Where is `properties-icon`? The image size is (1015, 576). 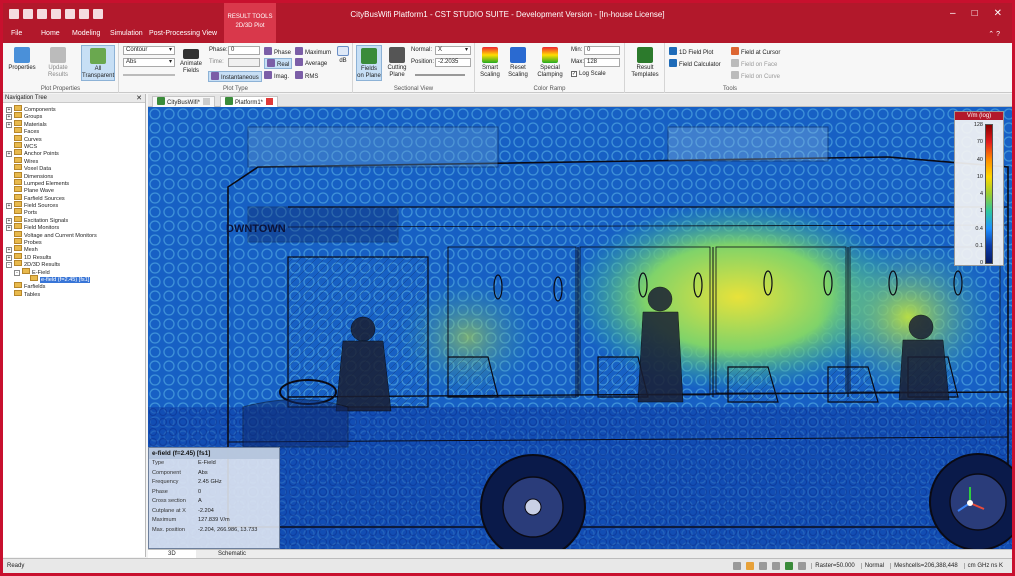 properties-icon is located at coordinates (22, 55).